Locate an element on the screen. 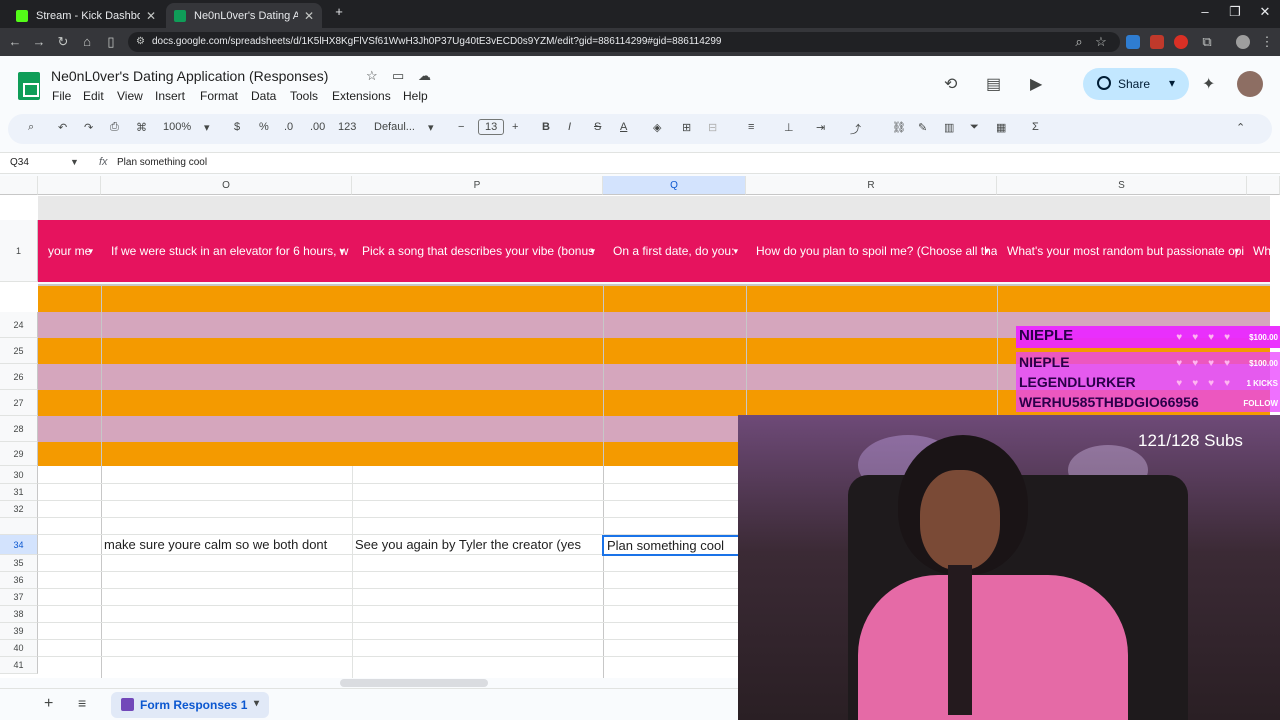  functions-icon: Σ is located at coordinates (1035, 127).